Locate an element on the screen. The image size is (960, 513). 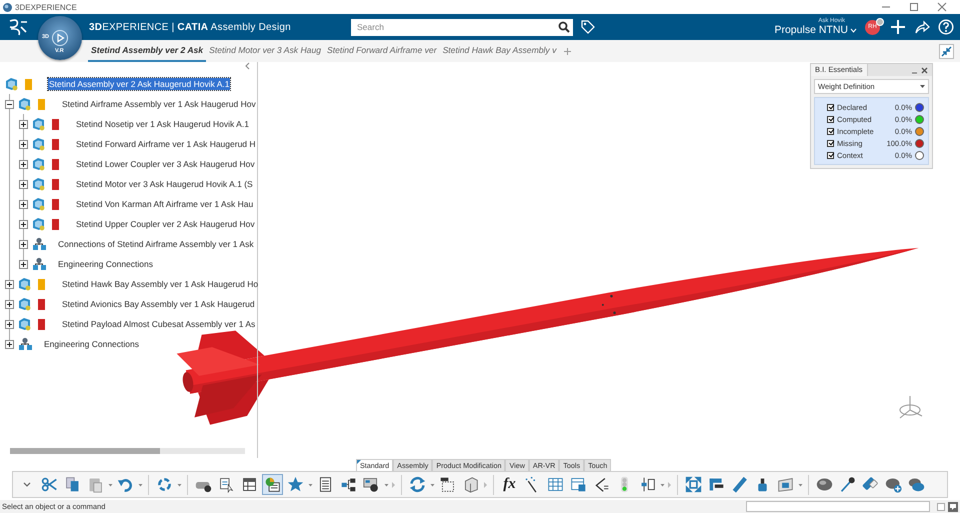
tree-node-label: Stetind Payload Almost Cubesat Assembly ver 1 As is located at coordinates (158, 324).